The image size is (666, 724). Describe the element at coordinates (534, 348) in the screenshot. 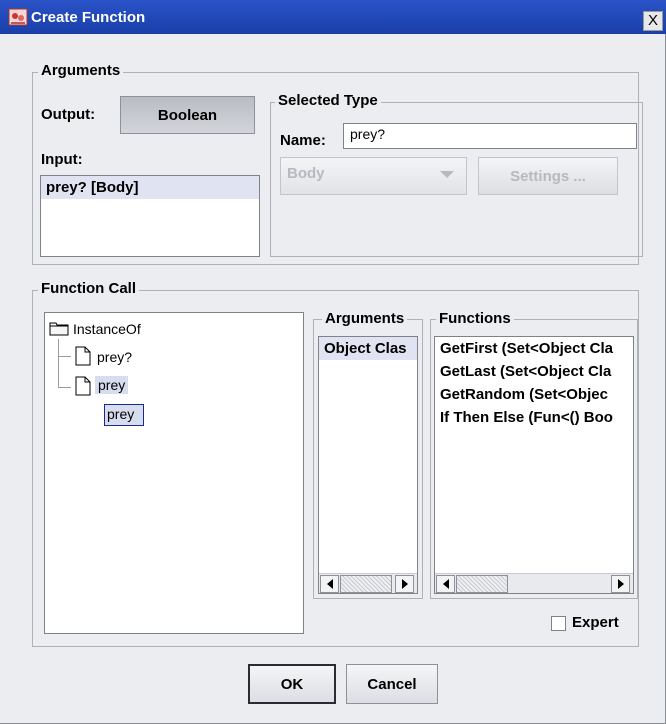

I see `functions-list-item: GetFirst (Set<Object Cla` at that location.